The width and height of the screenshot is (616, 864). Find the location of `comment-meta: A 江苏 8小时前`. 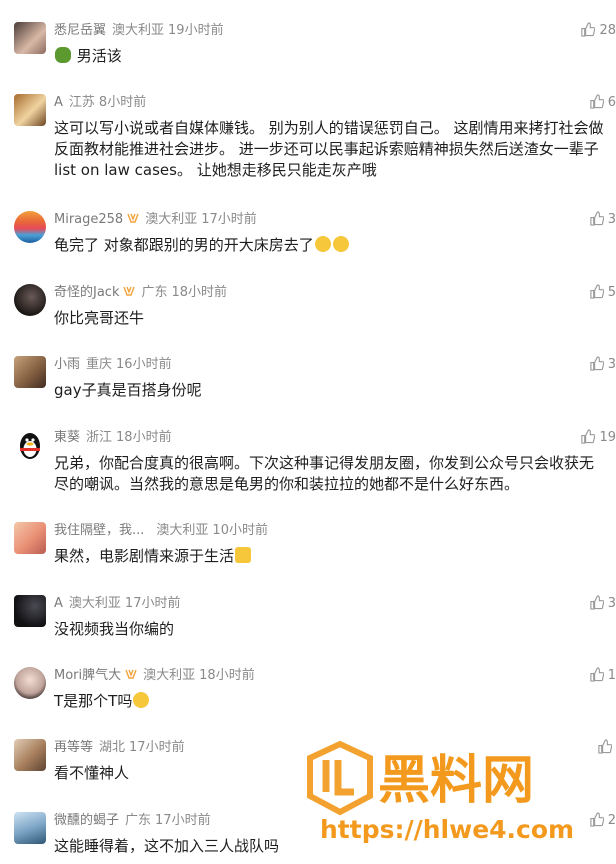

comment-meta: A 江苏 8小时前 is located at coordinates (100, 103).